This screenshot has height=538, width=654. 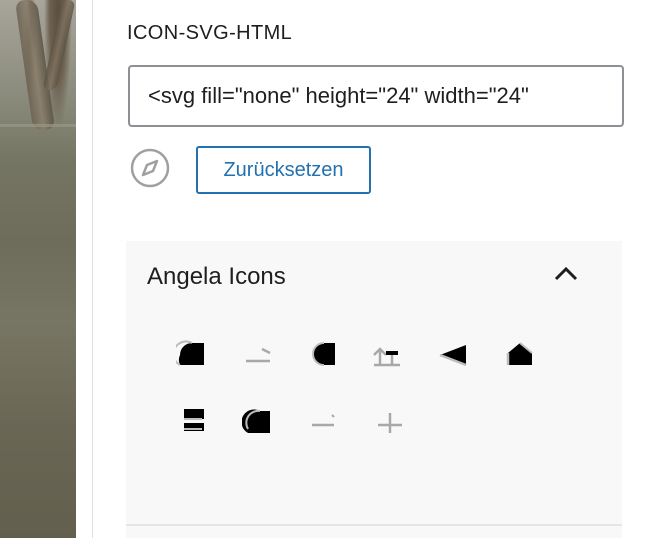 I want to click on partial-circle-icon, so click(x=323, y=354).